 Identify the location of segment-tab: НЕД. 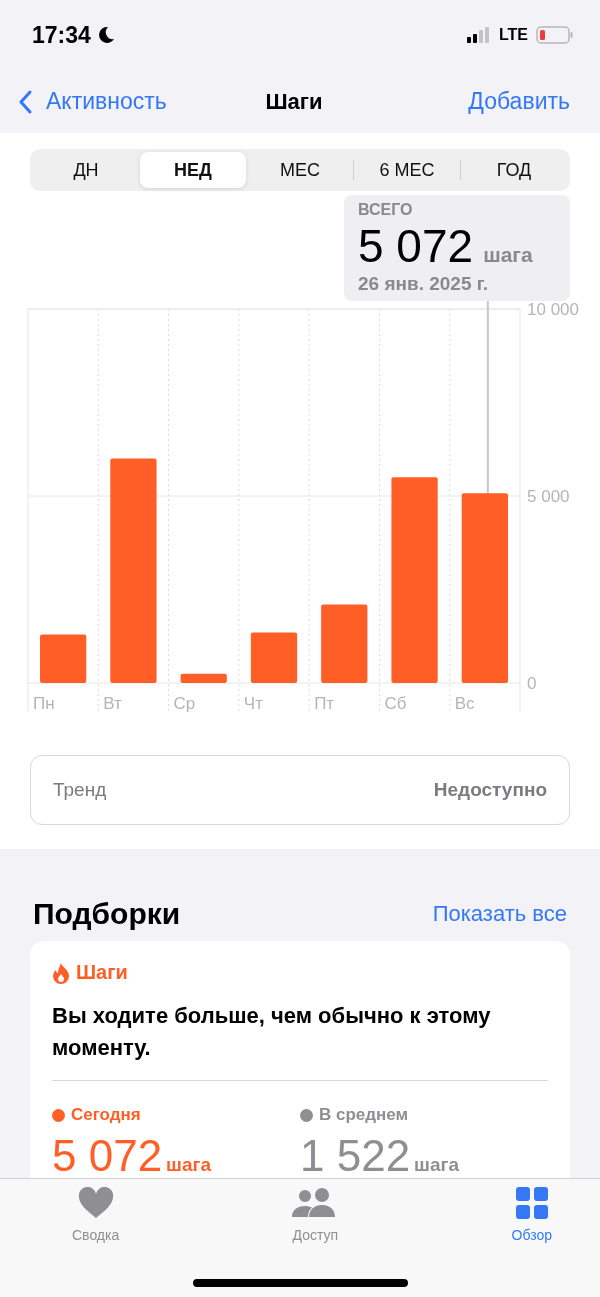
(193, 170).